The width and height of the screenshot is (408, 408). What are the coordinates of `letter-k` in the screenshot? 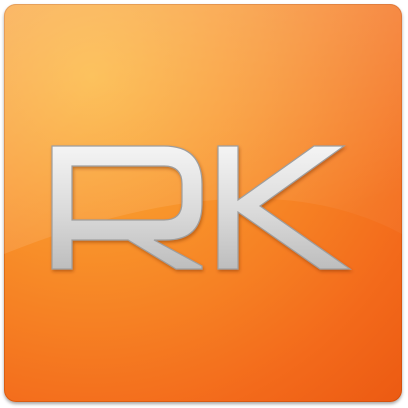 It's located at (284, 207).